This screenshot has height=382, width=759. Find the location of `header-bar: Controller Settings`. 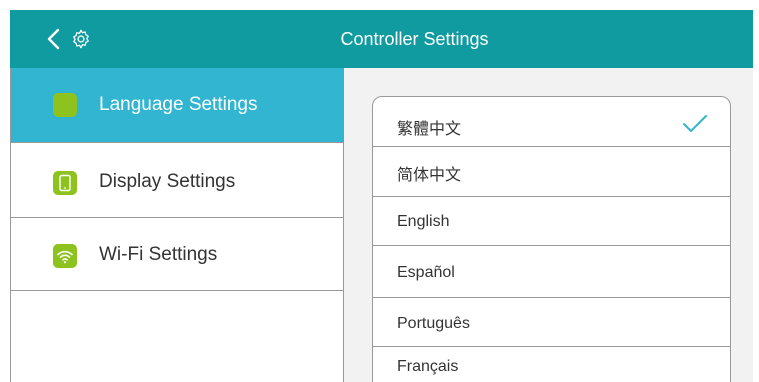

header-bar: Controller Settings is located at coordinates (381, 39).